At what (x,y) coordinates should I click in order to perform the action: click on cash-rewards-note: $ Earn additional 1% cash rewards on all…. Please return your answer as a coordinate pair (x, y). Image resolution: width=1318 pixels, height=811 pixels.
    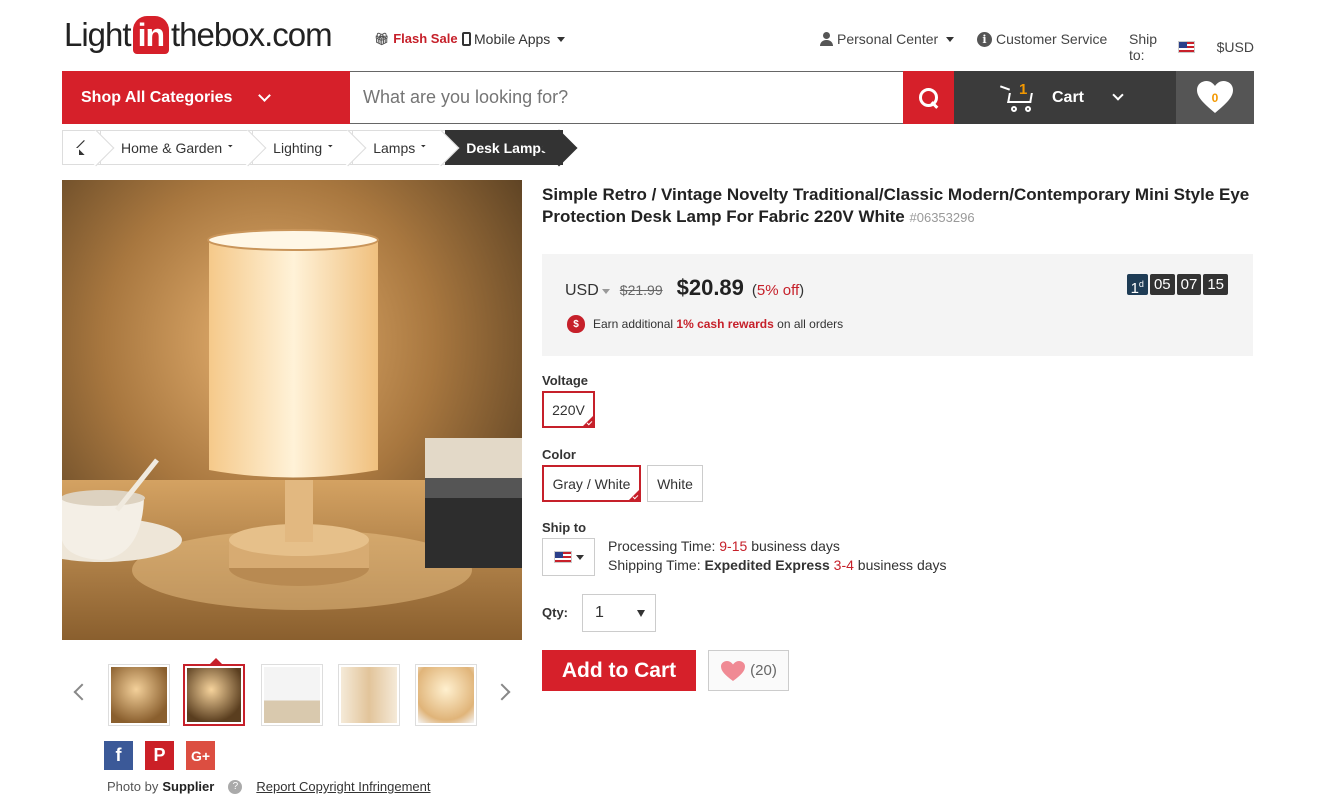
    Looking at the image, I should click on (705, 324).